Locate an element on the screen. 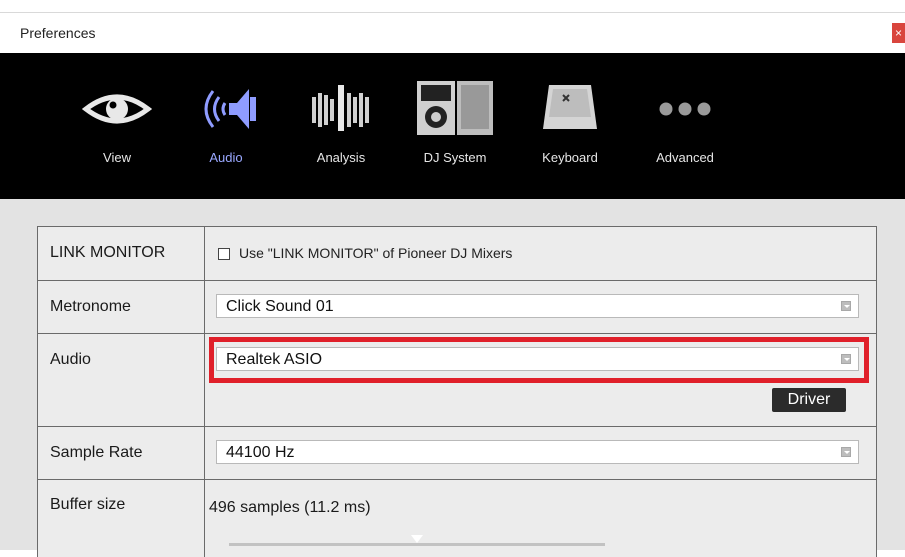  buffer-size-slider-handle is located at coordinates (417, 539).